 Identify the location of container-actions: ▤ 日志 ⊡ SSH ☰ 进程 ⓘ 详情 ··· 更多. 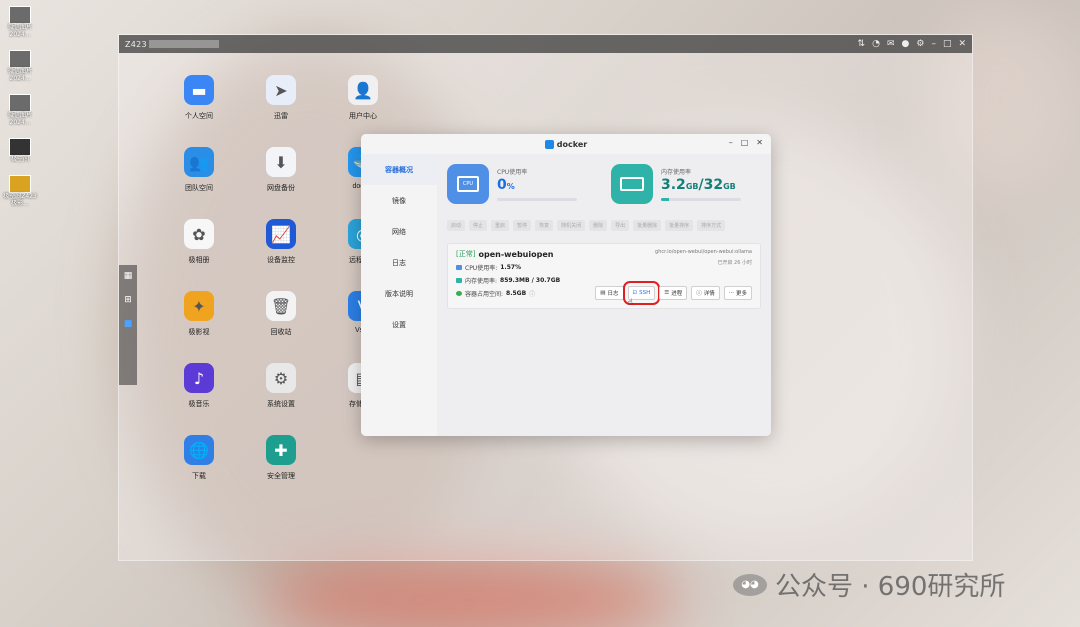
(673, 293).